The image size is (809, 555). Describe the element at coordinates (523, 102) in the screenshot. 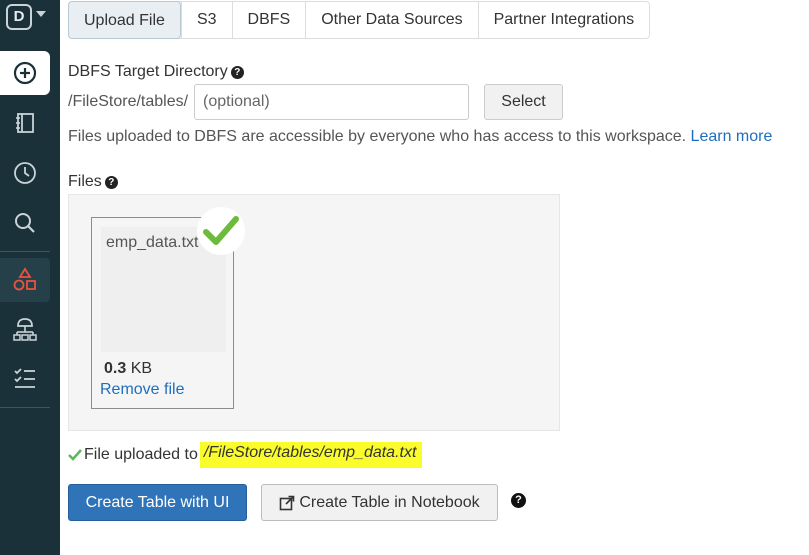

I see `select-button: Select` at that location.